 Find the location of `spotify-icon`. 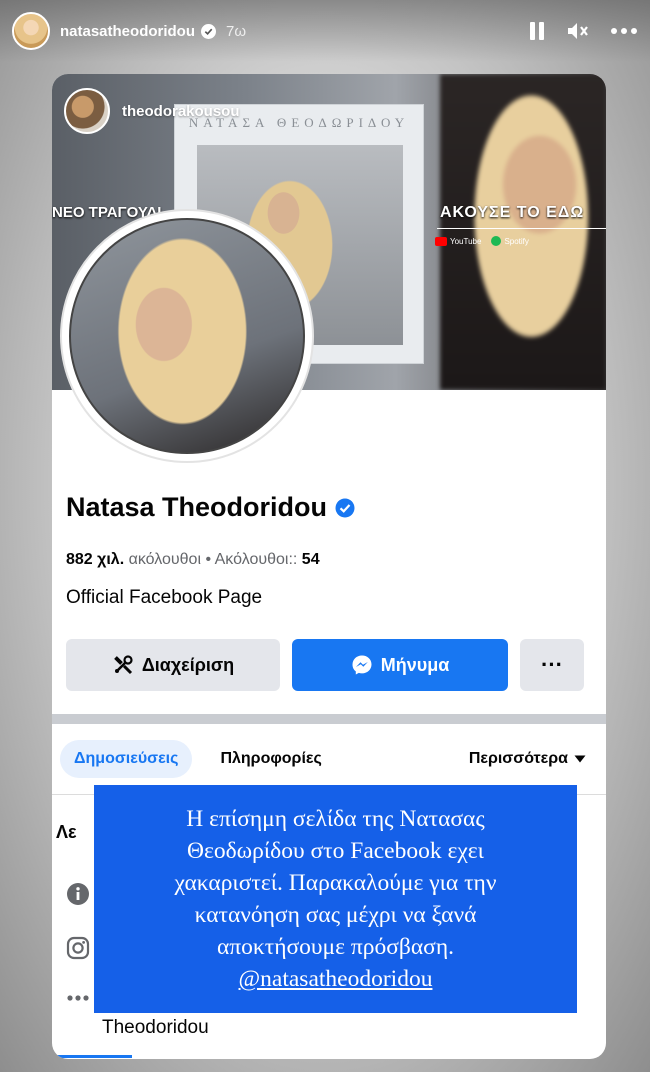

spotify-icon is located at coordinates (496, 241).